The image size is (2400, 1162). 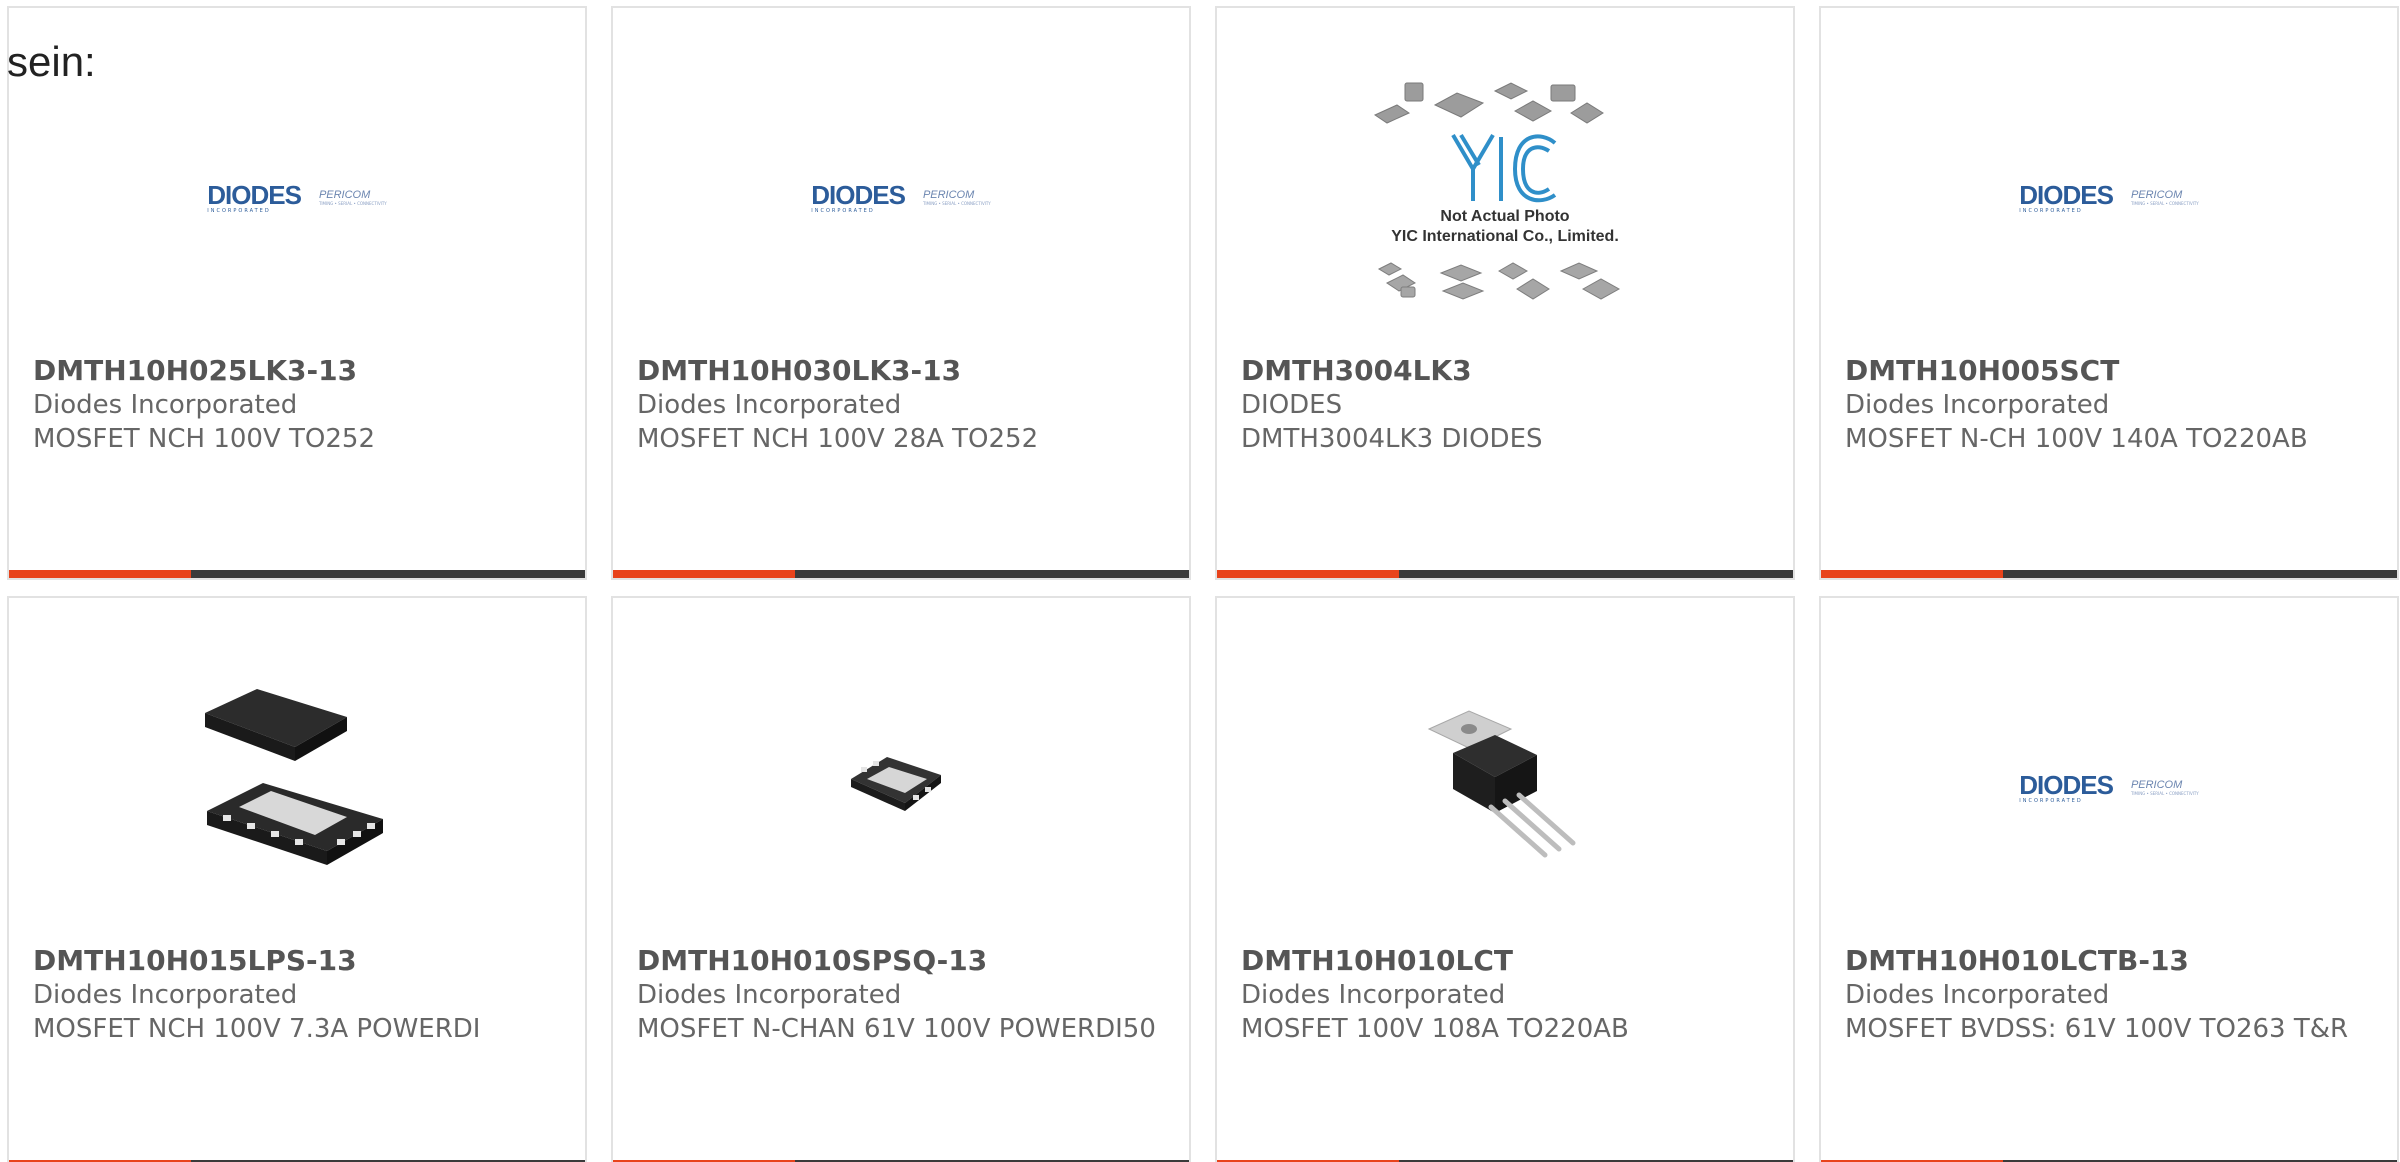 What do you see at coordinates (51, 61) in the screenshot?
I see `lead-text: sein:` at bounding box center [51, 61].